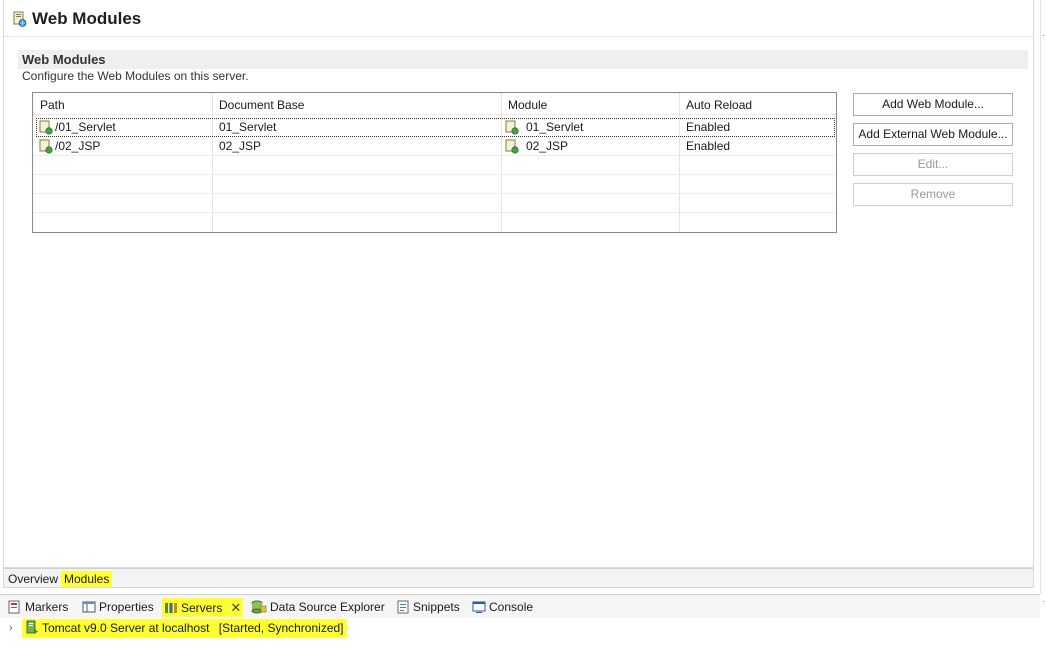  Describe the element at coordinates (547, 146) in the screenshot. I see `cell-module: 02_JSP` at that location.